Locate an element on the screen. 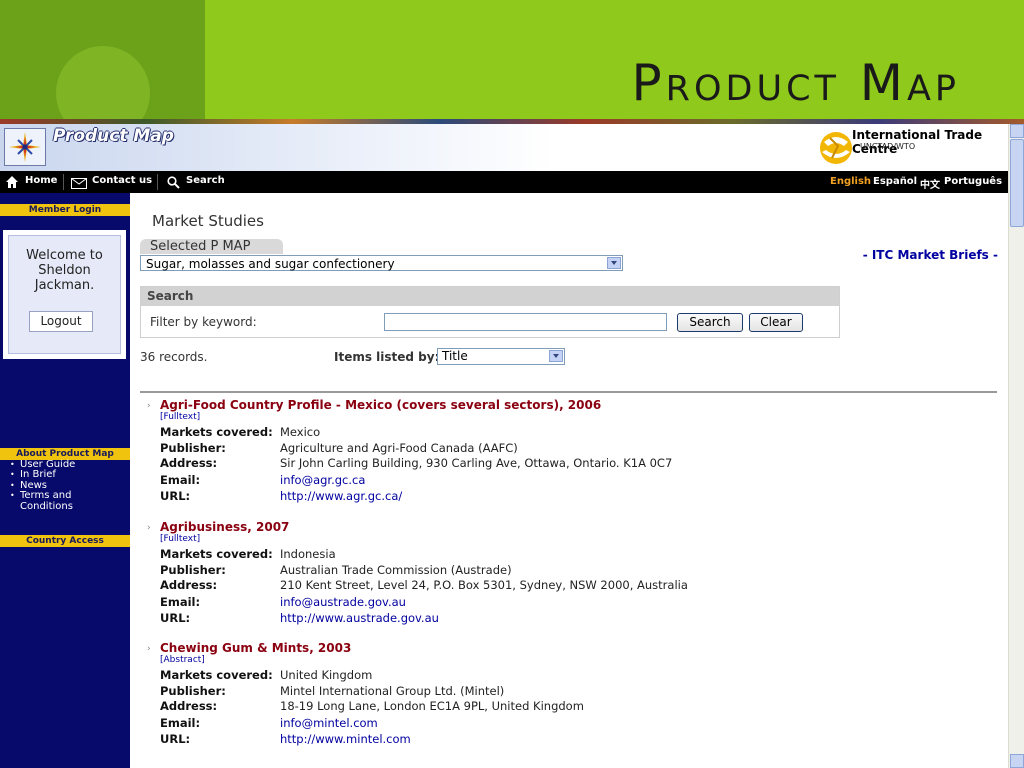 This screenshot has height=768, width=1024. lang-chinese: 中文 is located at coordinates (930, 183).